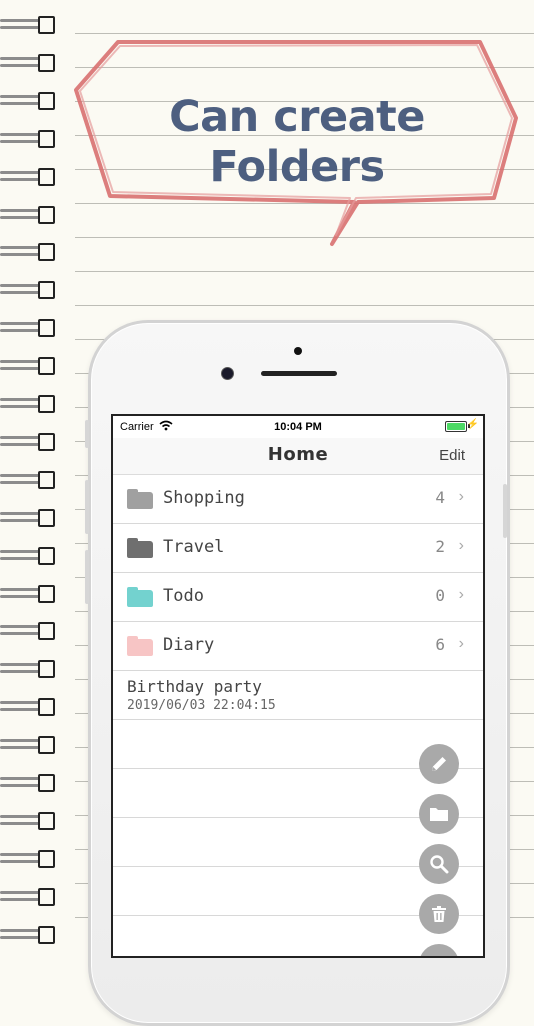  I want to click on battery-icon, so click(456, 426).